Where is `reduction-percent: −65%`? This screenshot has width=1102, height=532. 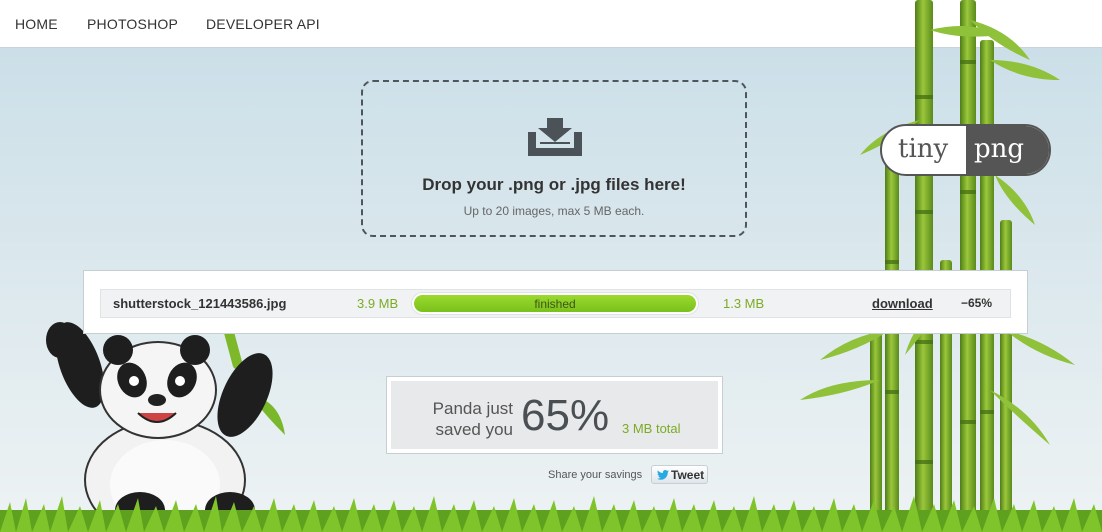 reduction-percent: −65% is located at coordinates (977, 303).